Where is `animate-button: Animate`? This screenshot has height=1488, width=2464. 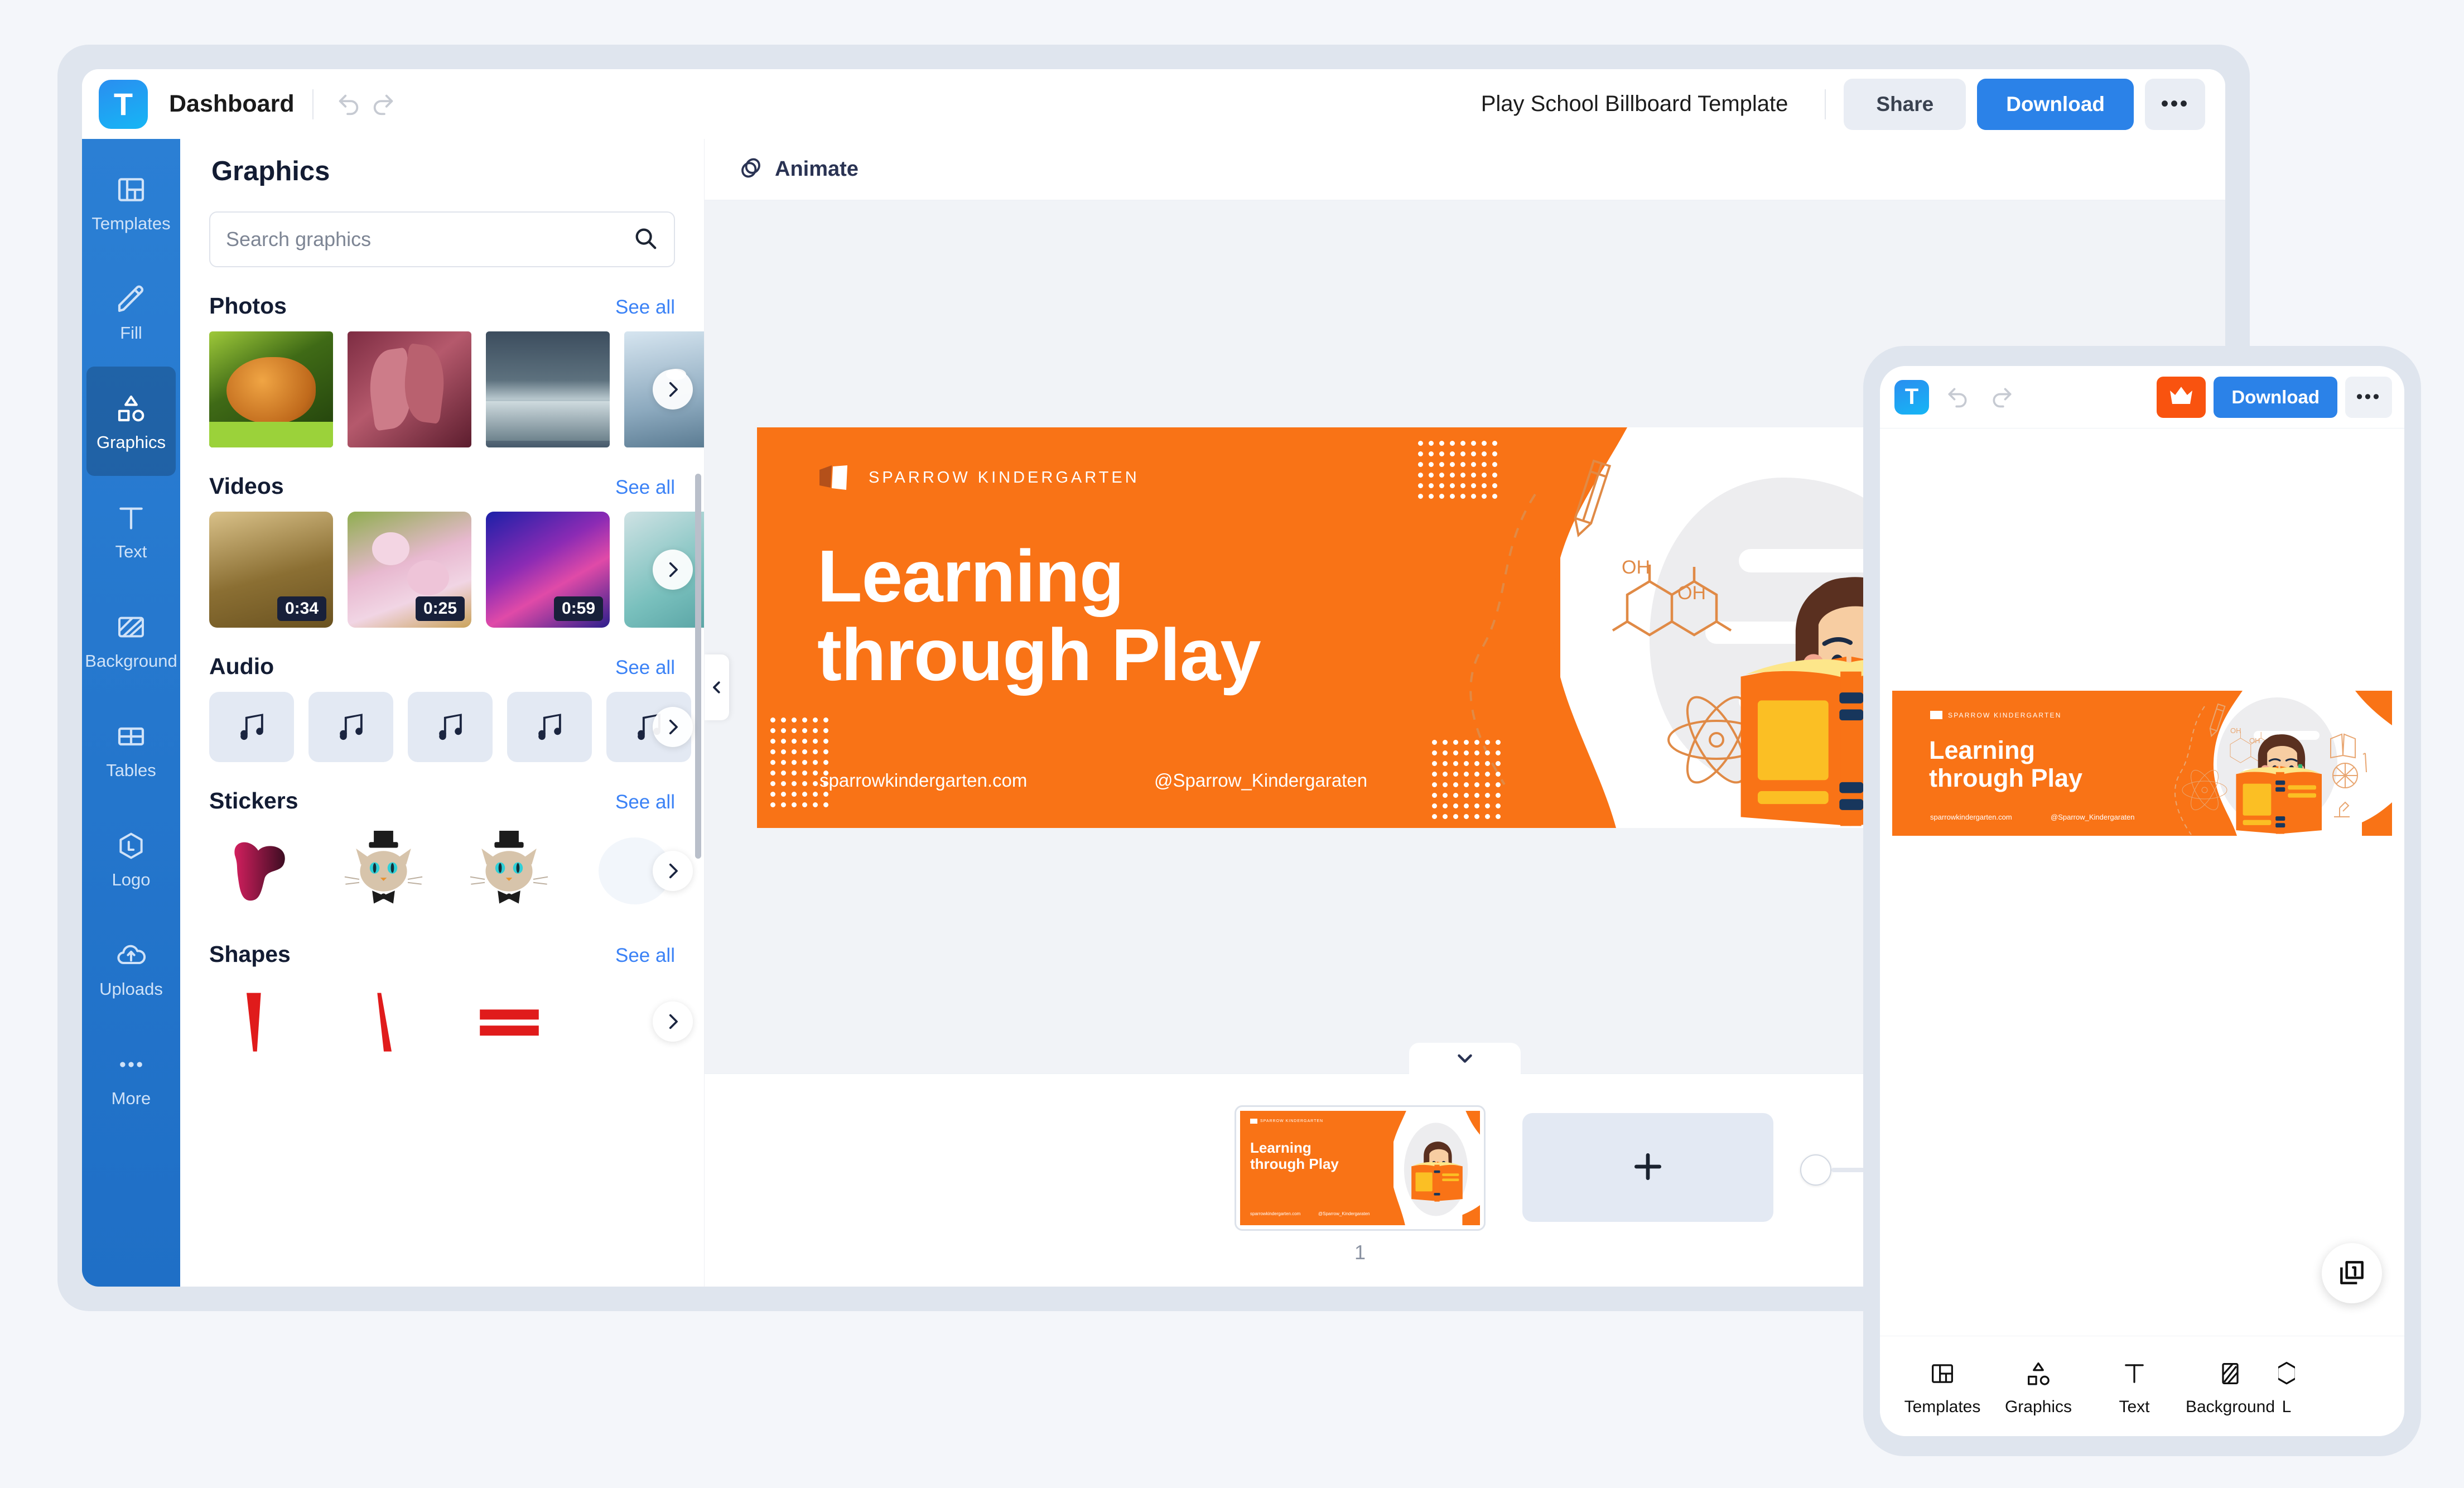
animate-button: Animate is located at coordinates (798, 169).